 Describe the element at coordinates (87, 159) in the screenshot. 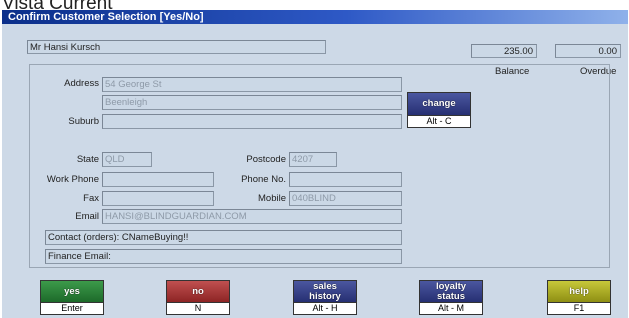

I see `state-label: State` at that location.